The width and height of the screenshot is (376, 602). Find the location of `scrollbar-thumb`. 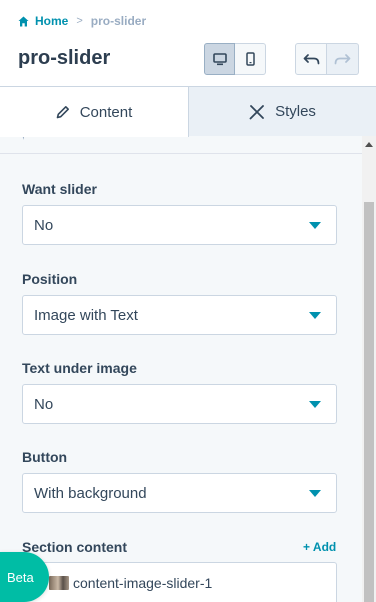

scrollbar-thumb is located at coordinates (369, 402).